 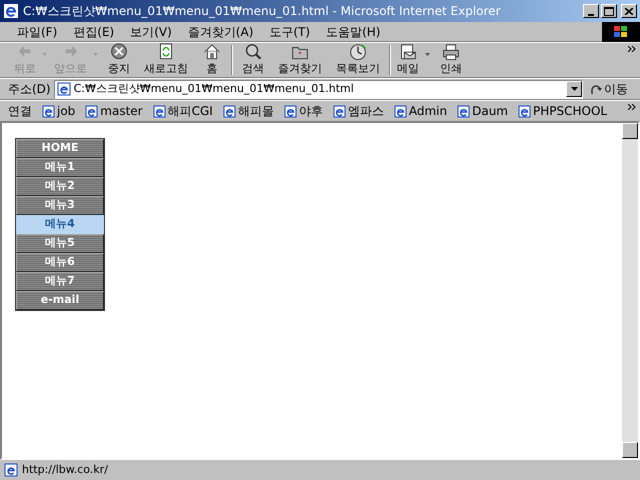 I want to click on minimize-icon, so click(x=591, y=15).